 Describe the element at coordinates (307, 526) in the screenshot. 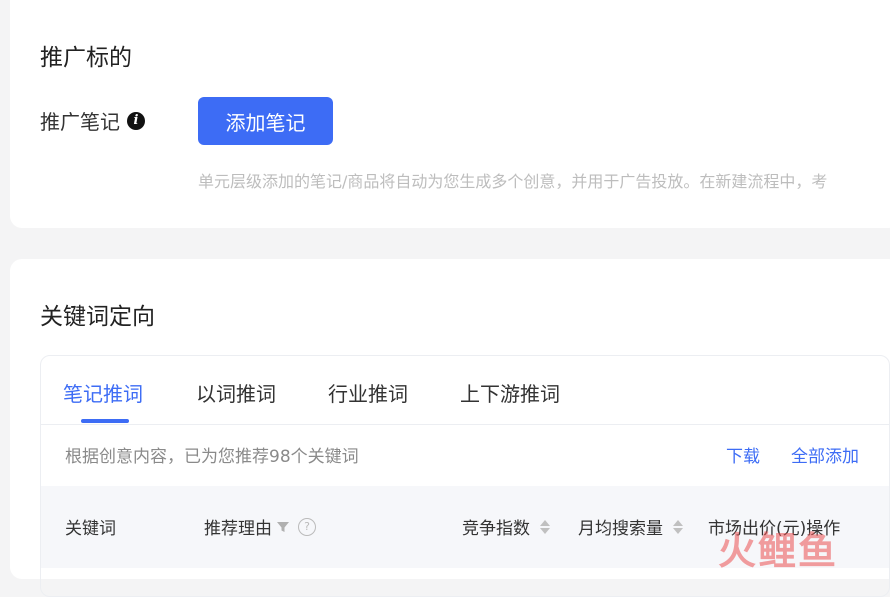

I see `help-icon: ?` at that location.